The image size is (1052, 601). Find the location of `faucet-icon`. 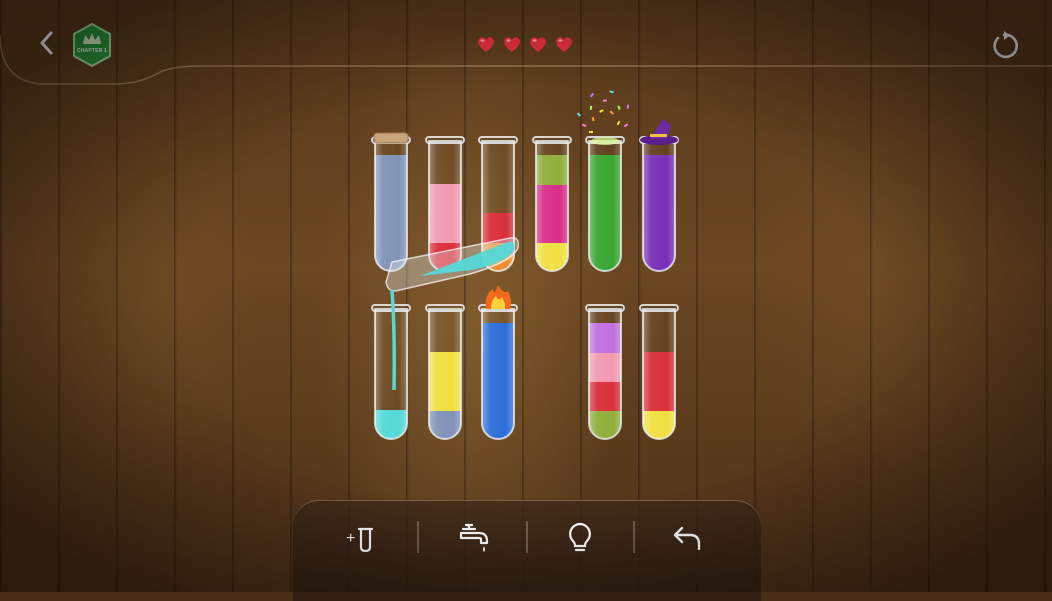

faucet-icon is located at coordinates (474, 537).